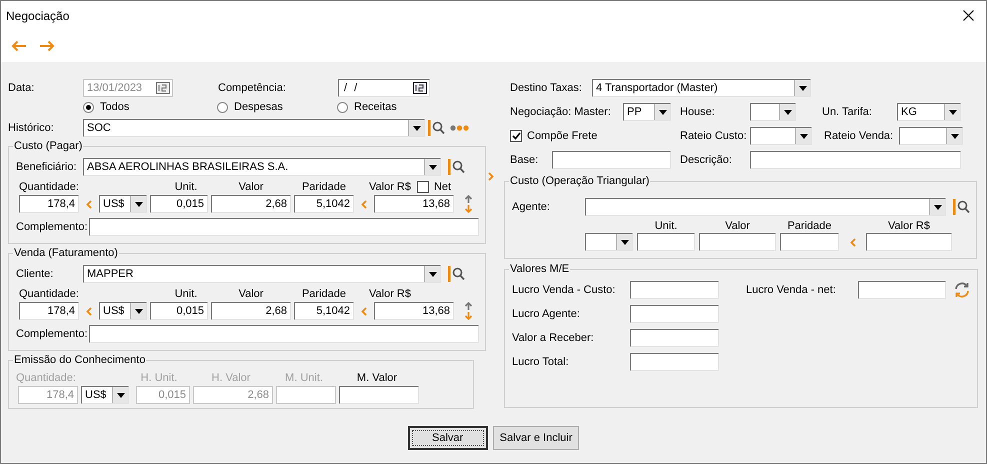  What do you see at coordinates (714, 136) in the screenshot?
I see `field-label: Rateio Custo:` at bounding box center [714, 136].